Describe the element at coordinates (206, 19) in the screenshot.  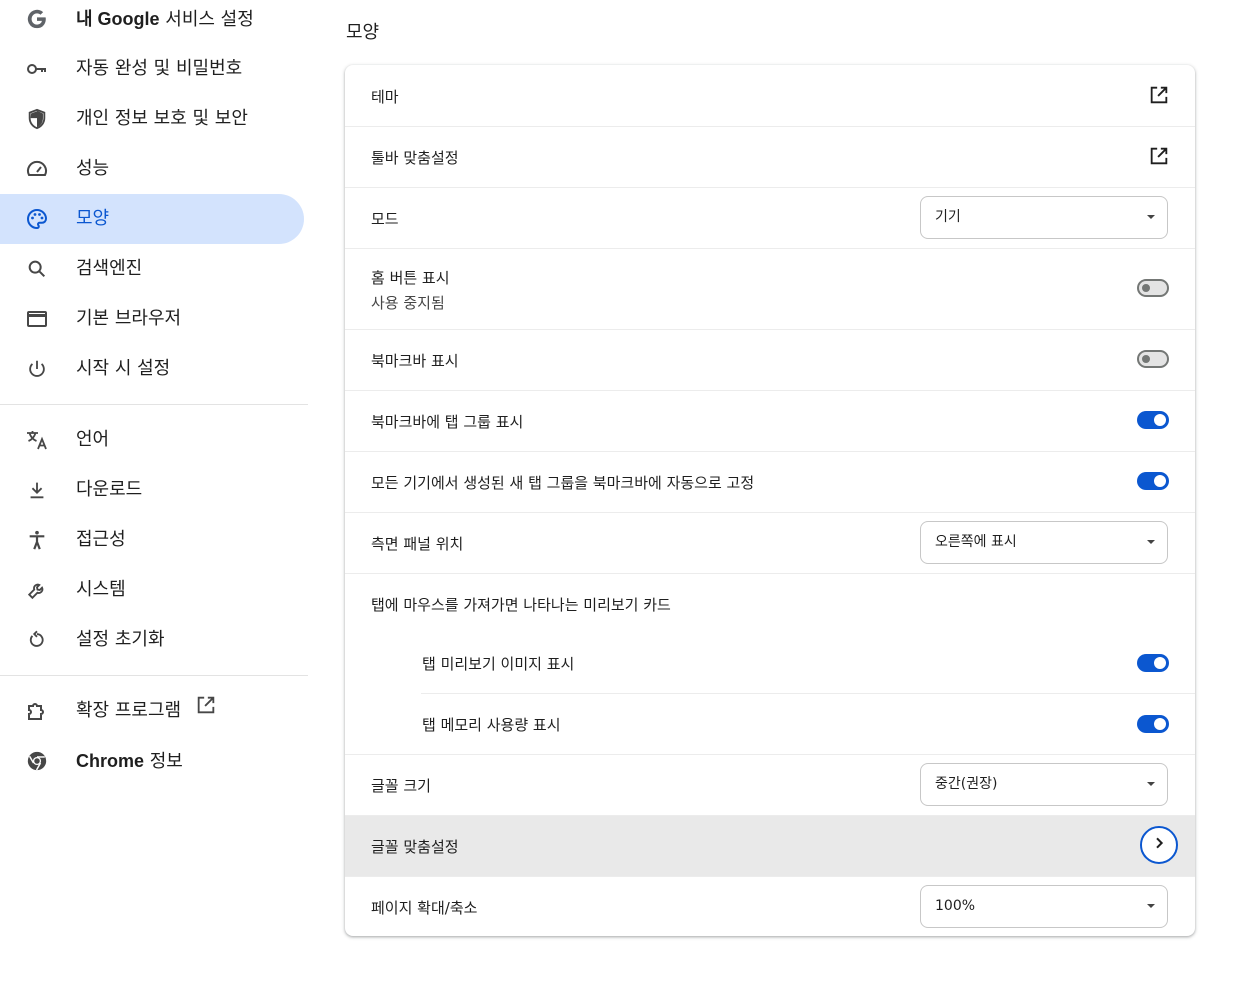
I see `sidebar-item-label: 서비스 설정` at that location.